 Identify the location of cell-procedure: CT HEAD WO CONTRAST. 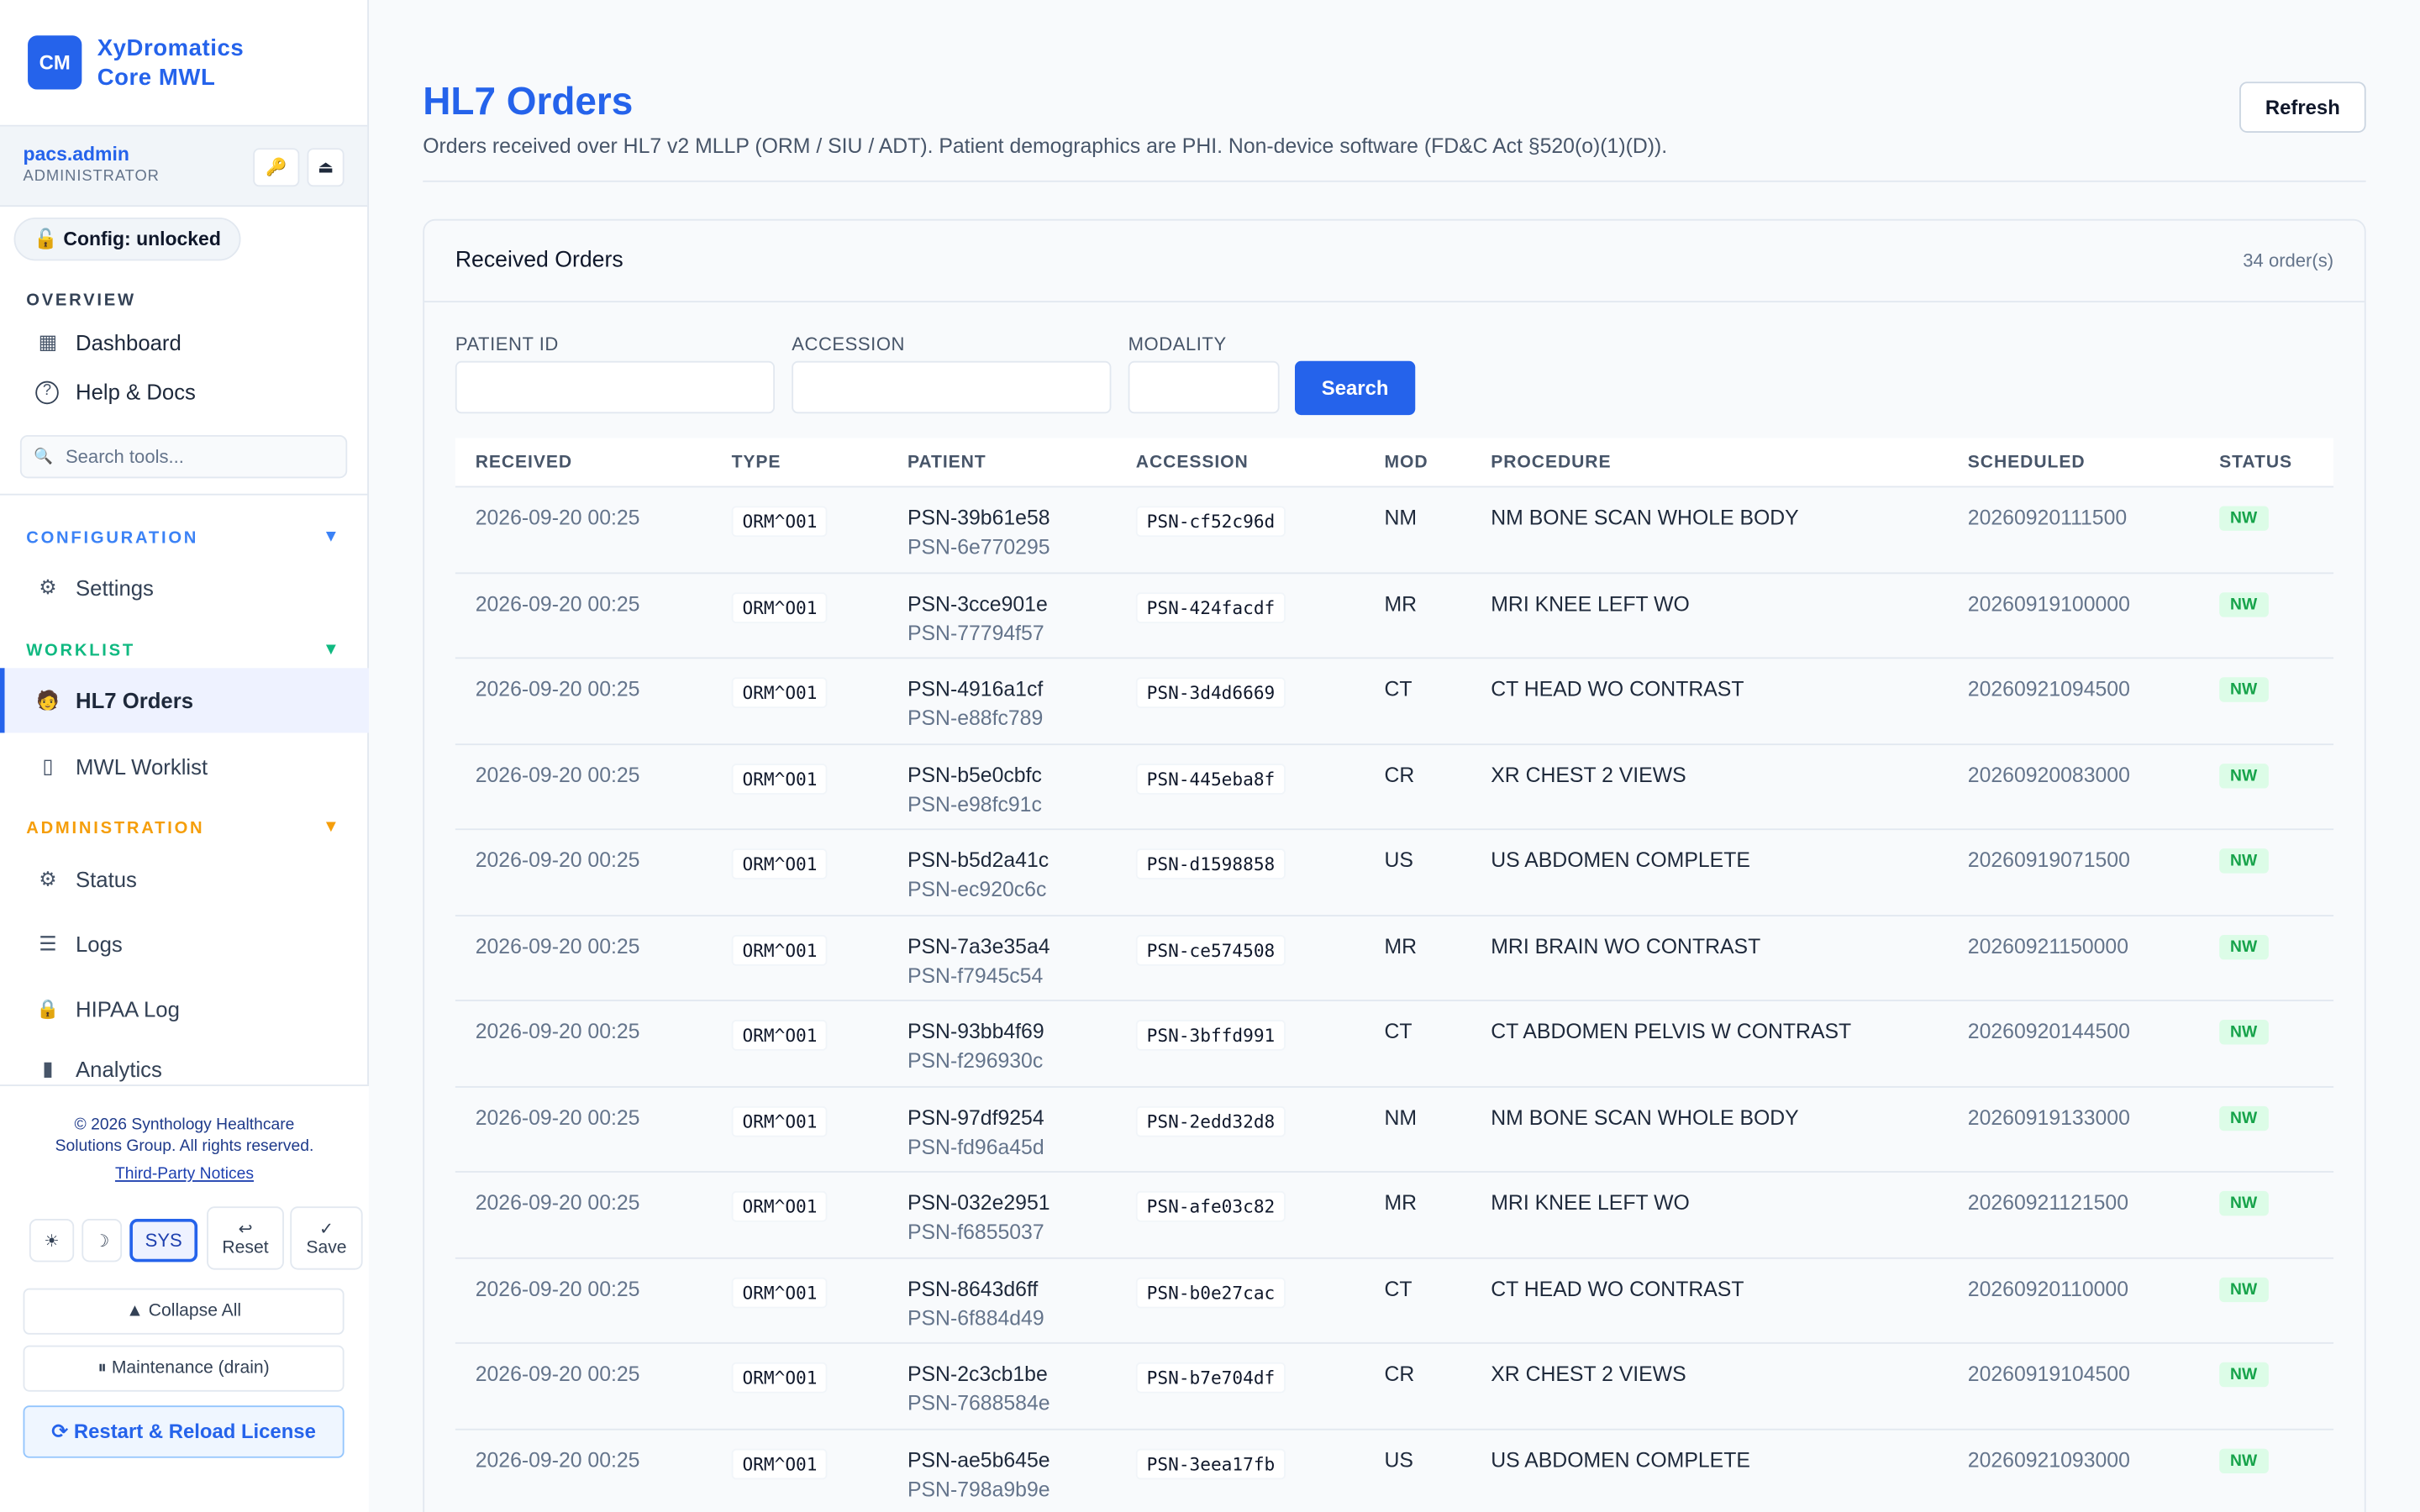
(1618, 689).